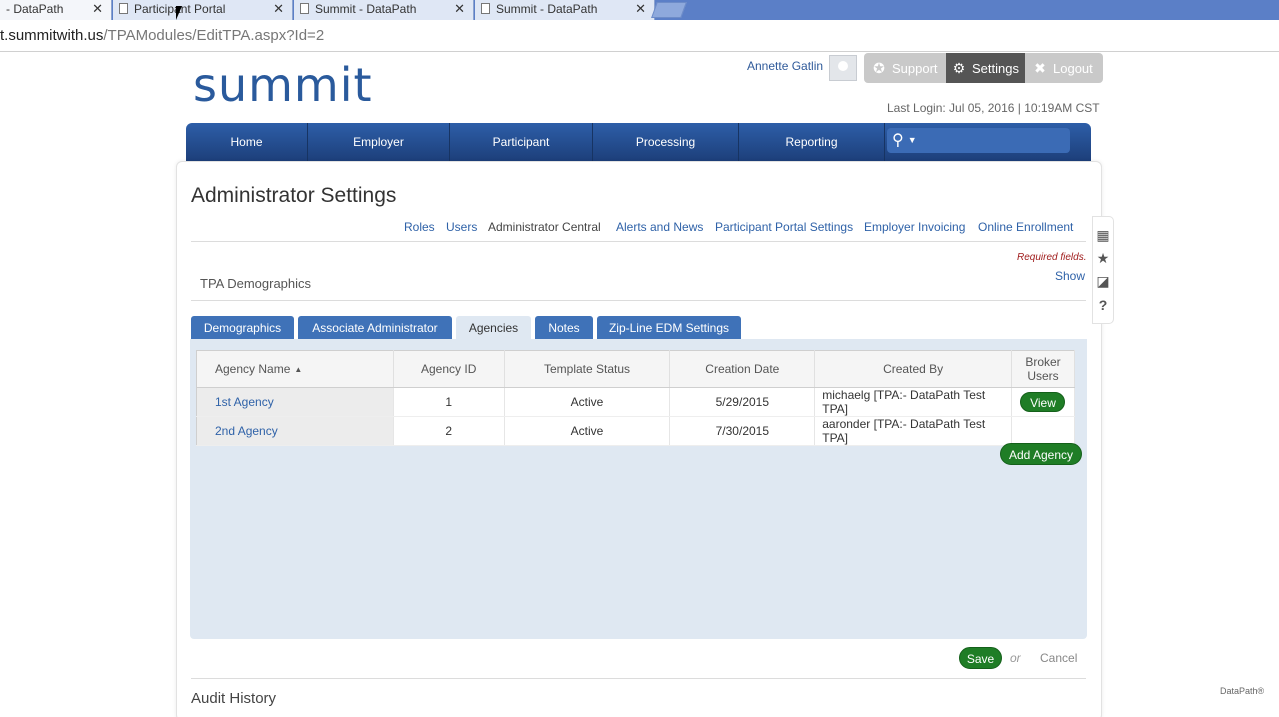 The width and height of the screenshot is (1279, 717). What do you see at coordinates (980, 658) in the screenshot?
I see `save-button: Save` at bounding box center [980, 658].